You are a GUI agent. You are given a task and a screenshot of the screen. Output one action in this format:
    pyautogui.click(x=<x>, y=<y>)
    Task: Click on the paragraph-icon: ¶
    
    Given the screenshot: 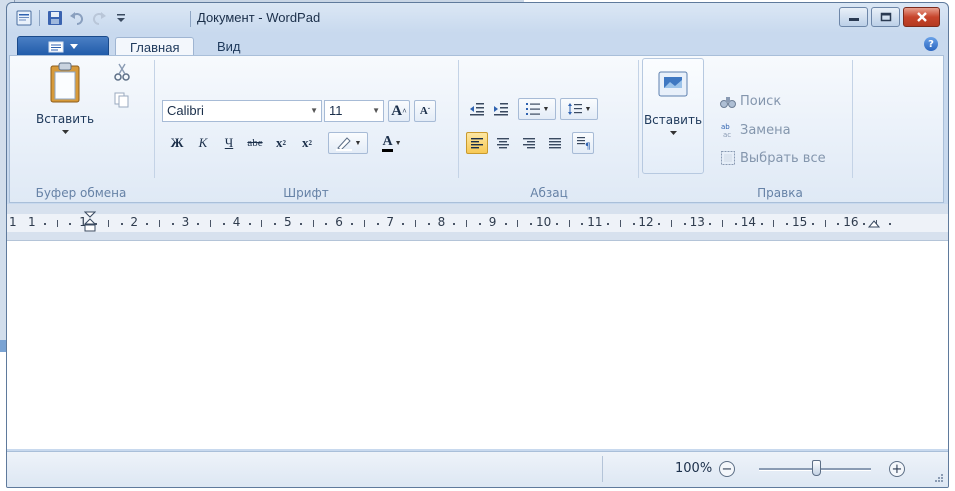 What is the action you would take?
    pyautogui.click(x=583, y=143)
    